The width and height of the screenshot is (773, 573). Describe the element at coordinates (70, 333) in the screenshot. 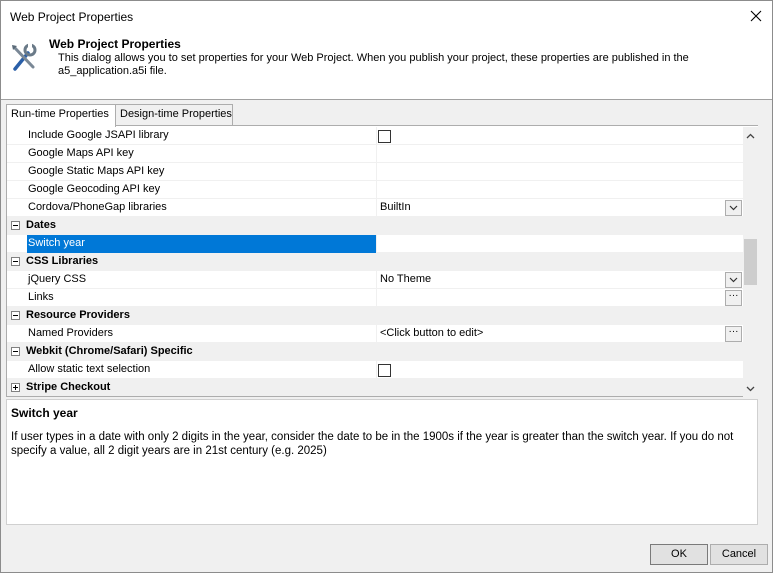

I see `property-name: Named Providers` at that location.